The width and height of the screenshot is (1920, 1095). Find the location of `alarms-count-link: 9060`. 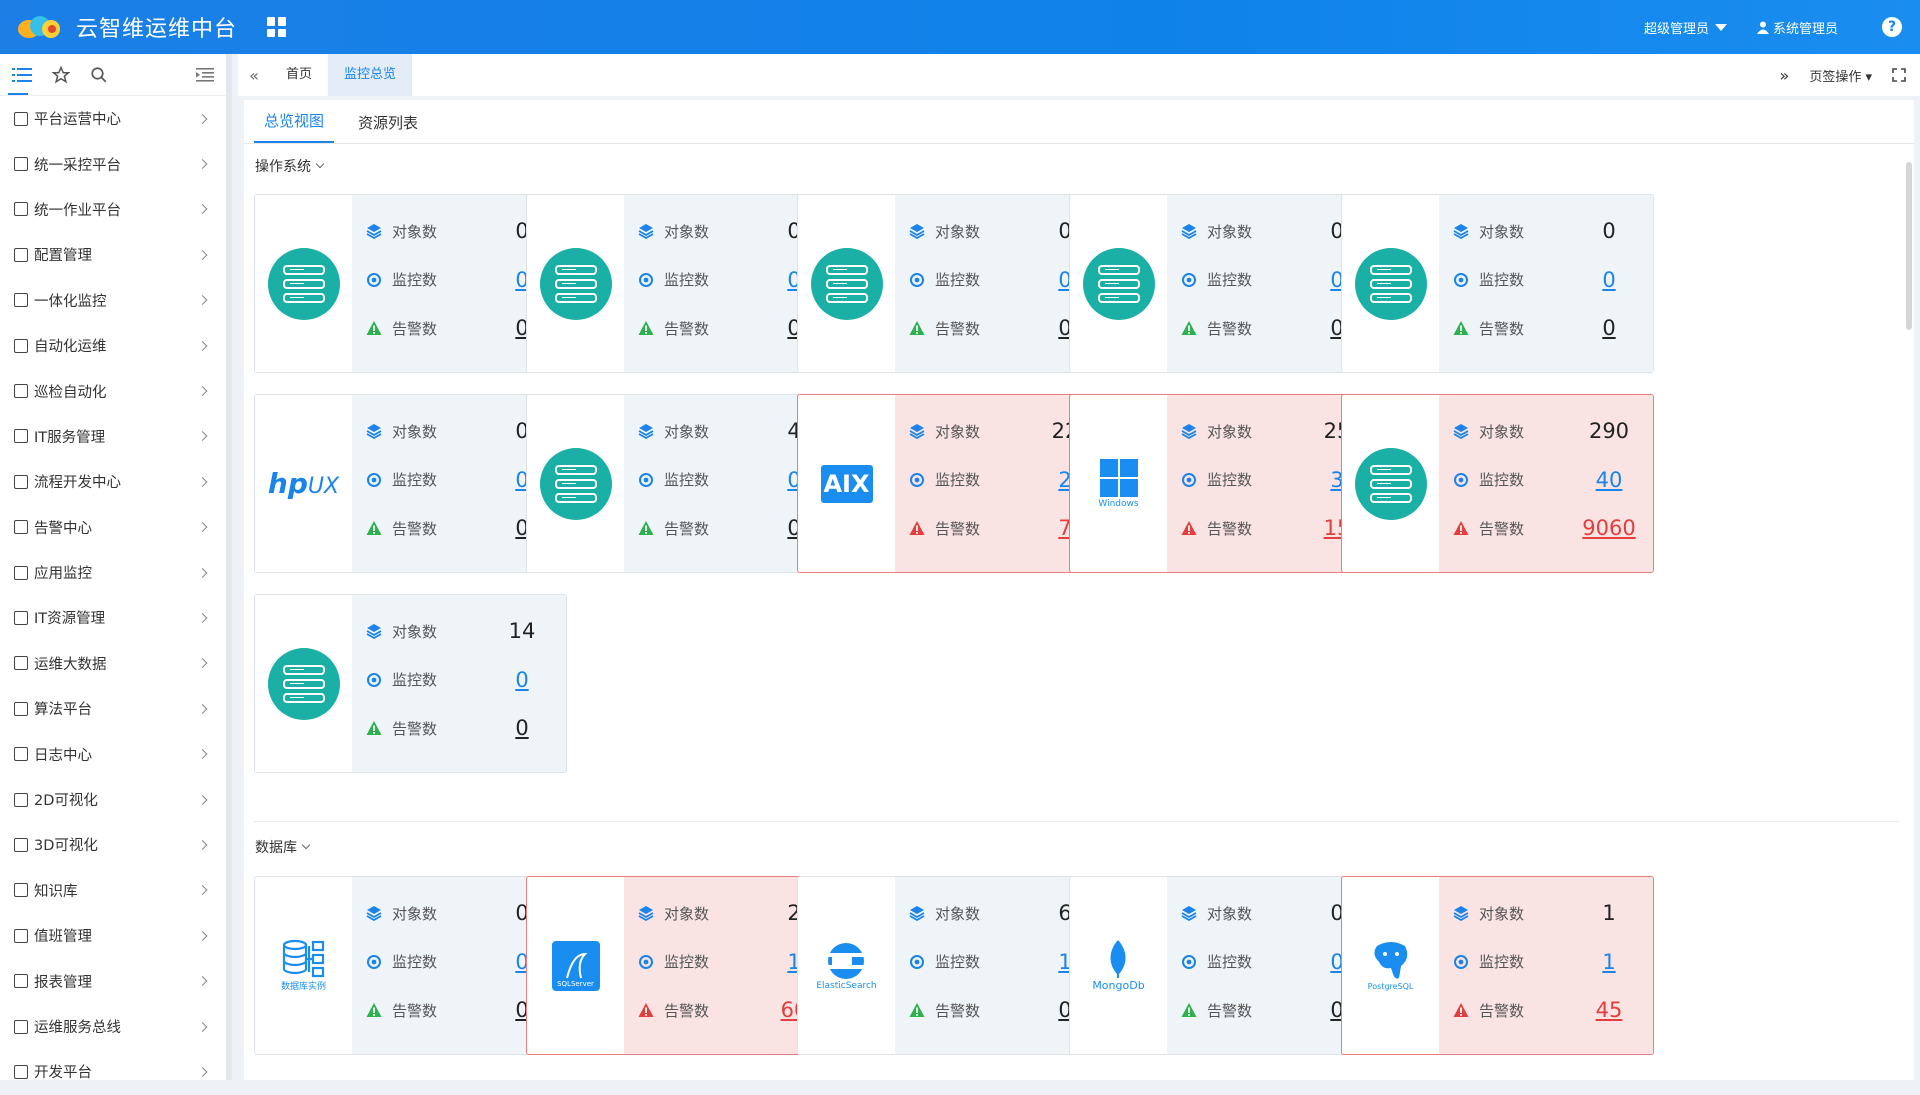

alarms-count-link: 9060 is located at coordinates (1609, 528).